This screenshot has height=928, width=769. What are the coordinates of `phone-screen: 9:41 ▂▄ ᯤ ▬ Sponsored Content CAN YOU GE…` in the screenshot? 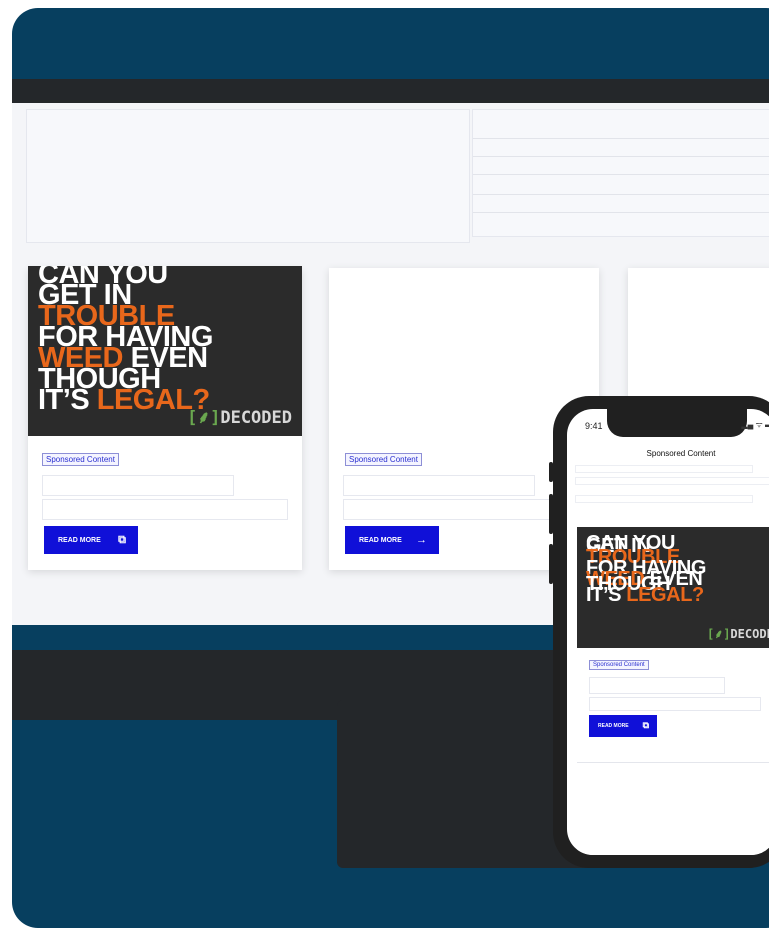 It's located at (668, 632).